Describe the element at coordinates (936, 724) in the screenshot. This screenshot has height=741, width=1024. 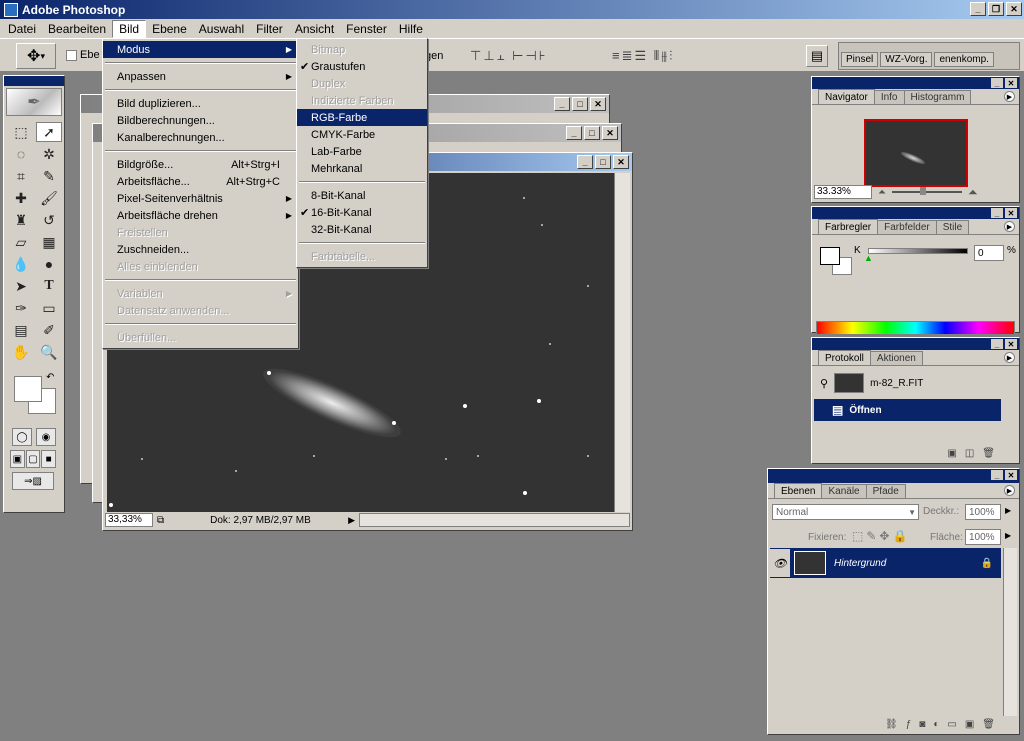
I see `adjustment-layer-icon: ◐` at that location.